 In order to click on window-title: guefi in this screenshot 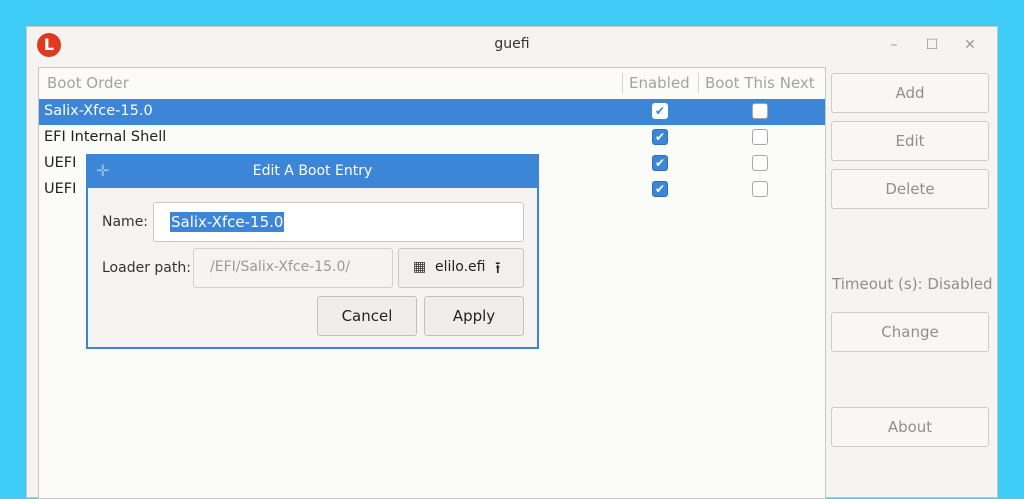, I will do `click(512, 44)`.